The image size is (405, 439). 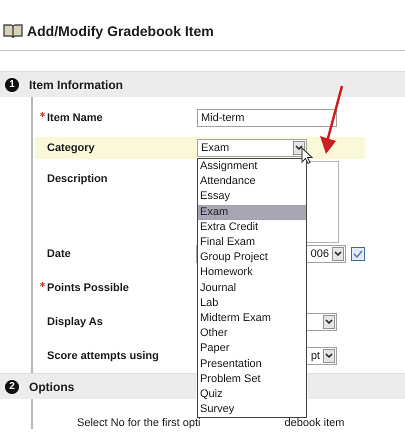 What do you see at coordinates (12, 387) in the screenshot?
I see `step-number-icon: 2` at bounding box center [12, 387].